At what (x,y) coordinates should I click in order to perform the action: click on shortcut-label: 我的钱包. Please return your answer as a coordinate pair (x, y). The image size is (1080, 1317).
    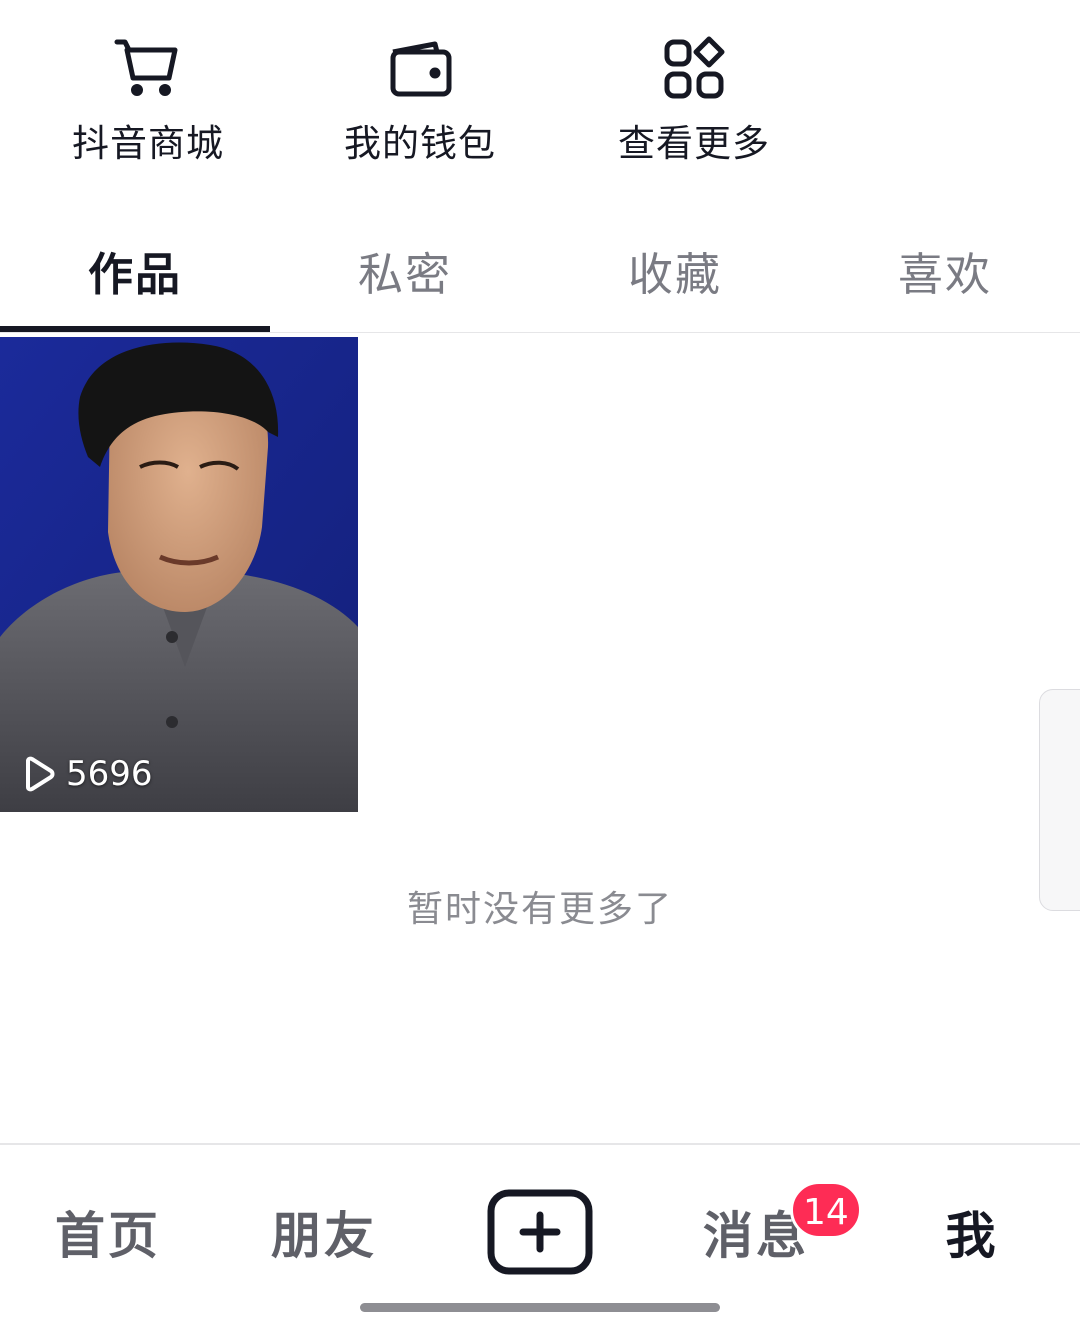
    Looking at the image, I should click on (420, 143).